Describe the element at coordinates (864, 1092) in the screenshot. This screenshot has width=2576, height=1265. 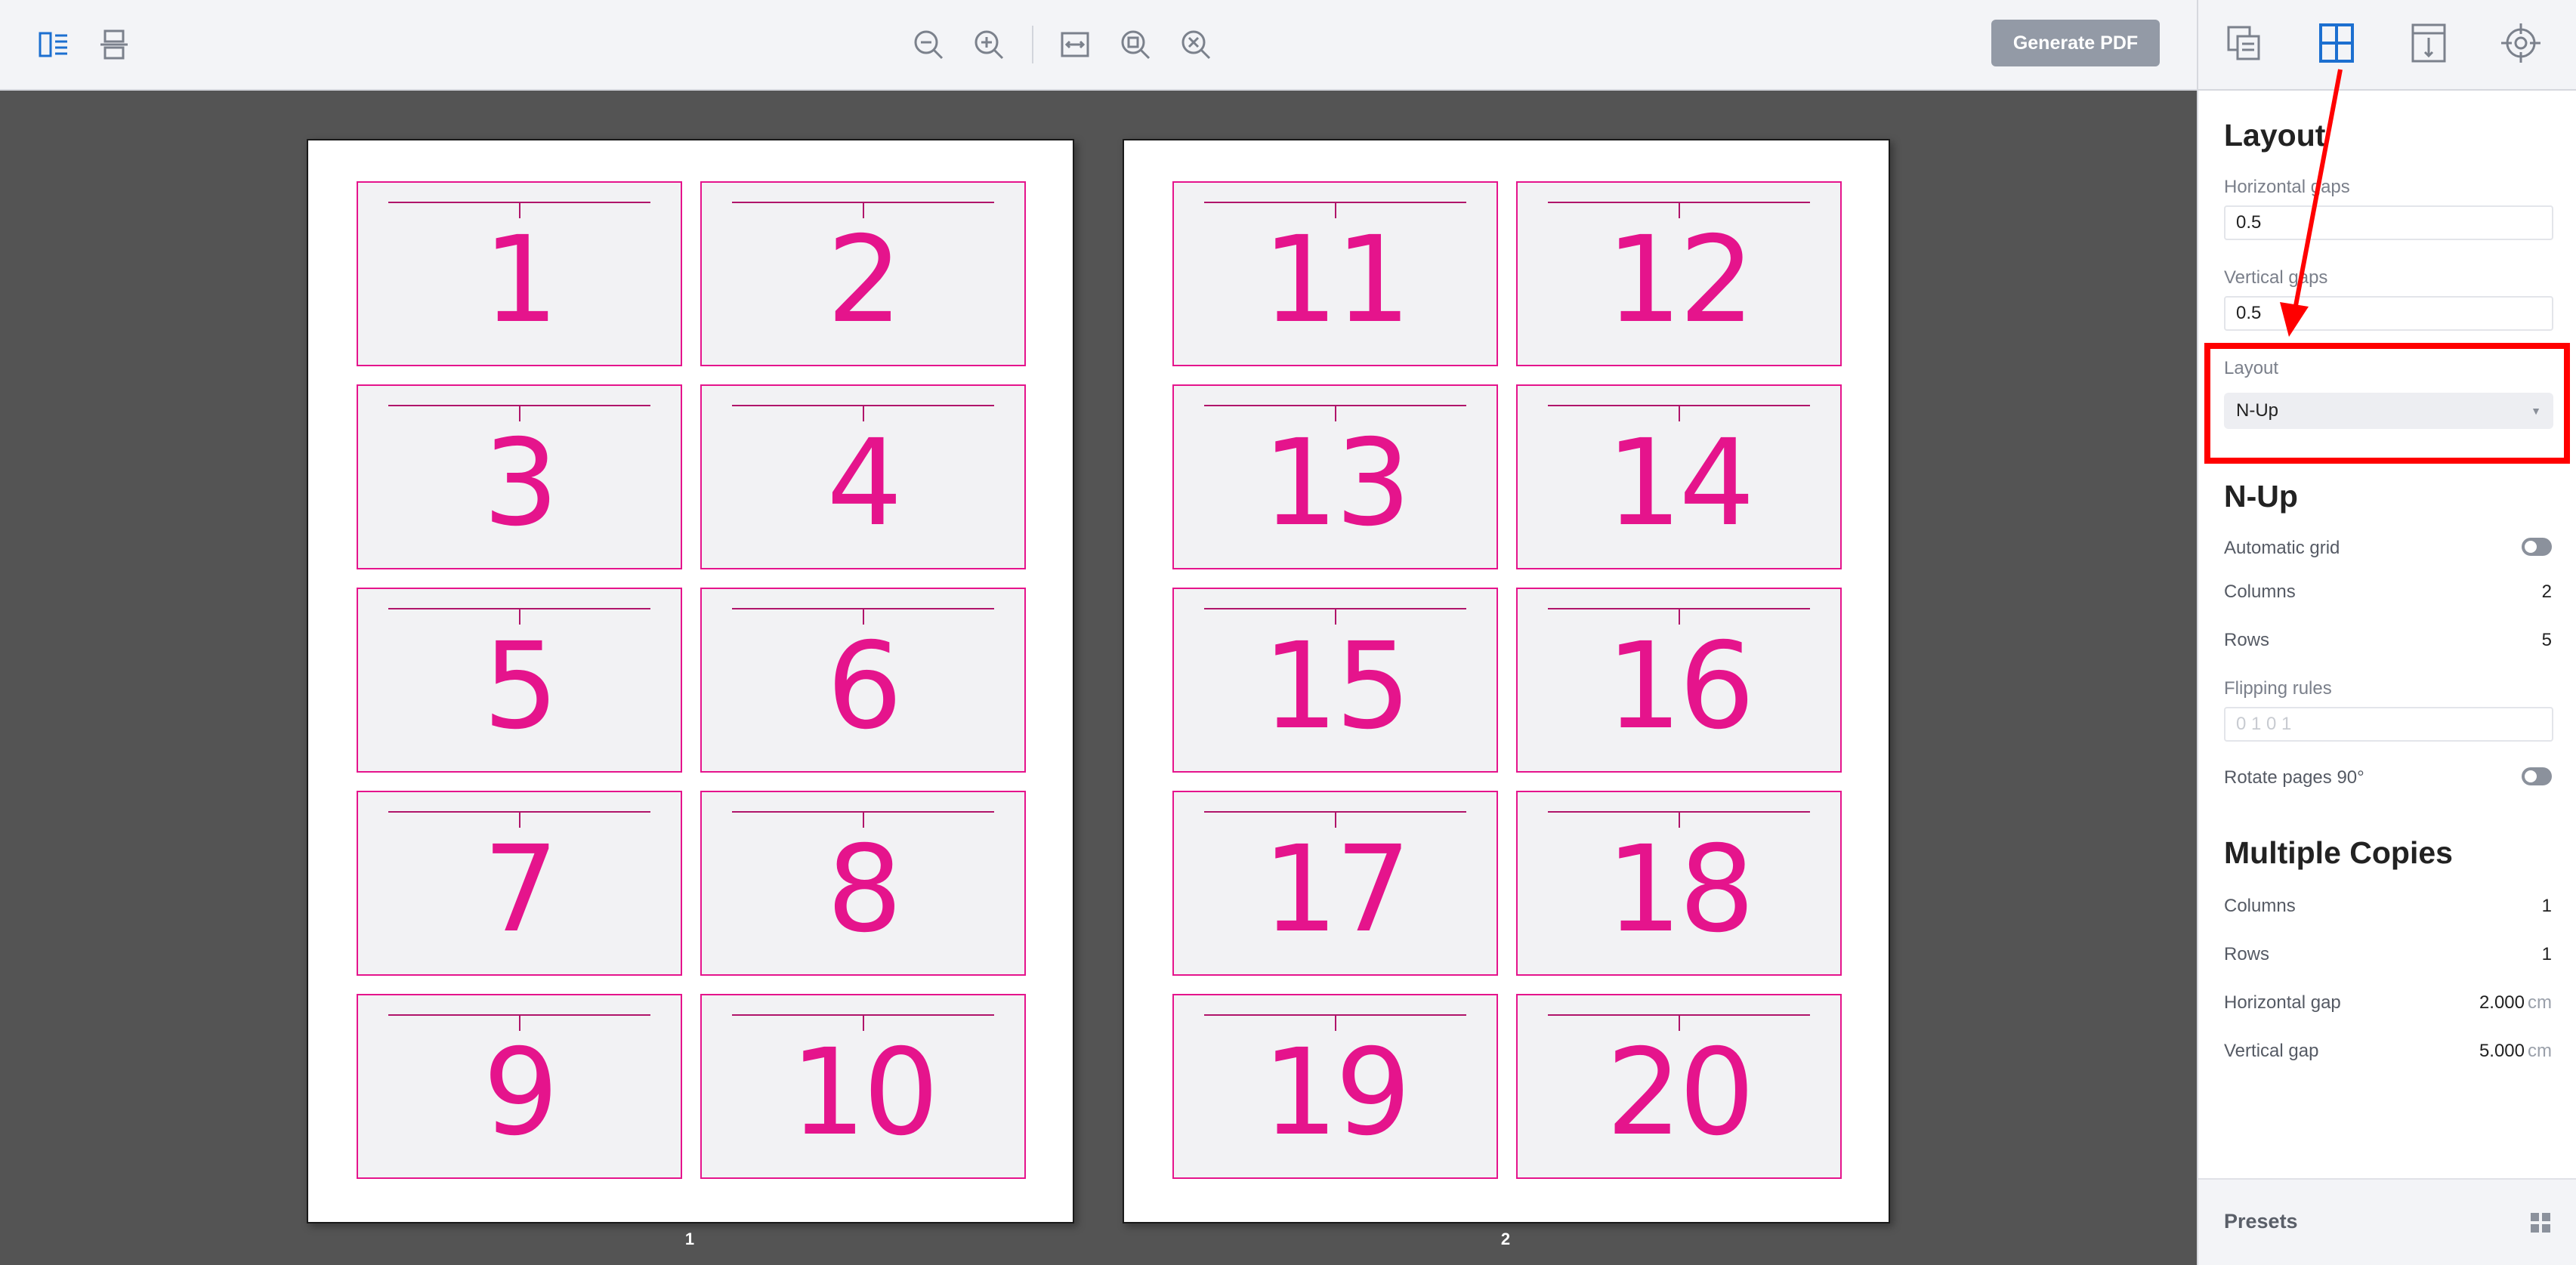
I see `card-number: 10` at that location.